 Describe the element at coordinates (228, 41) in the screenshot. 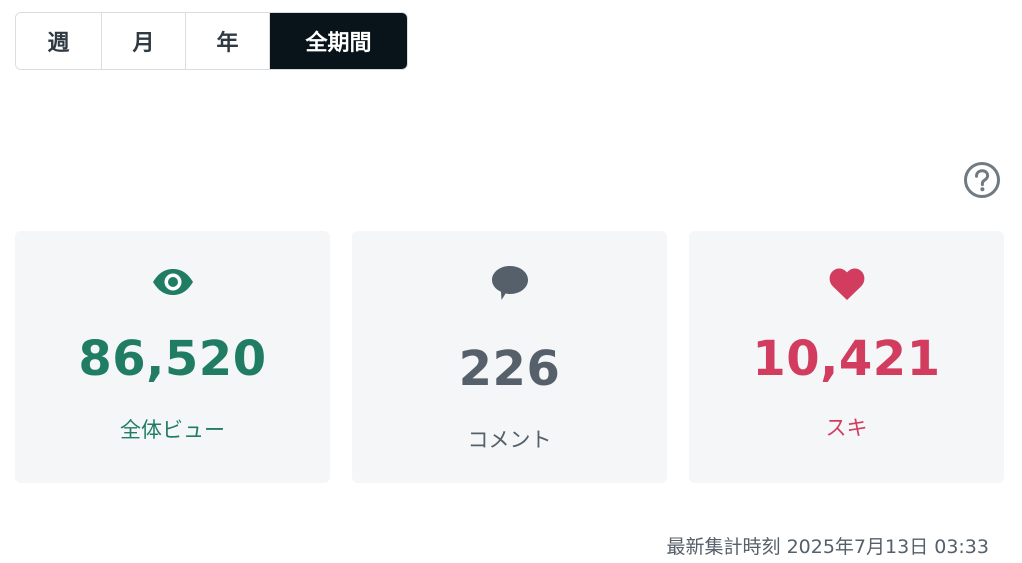

I see `tab-year: 年` at that location.